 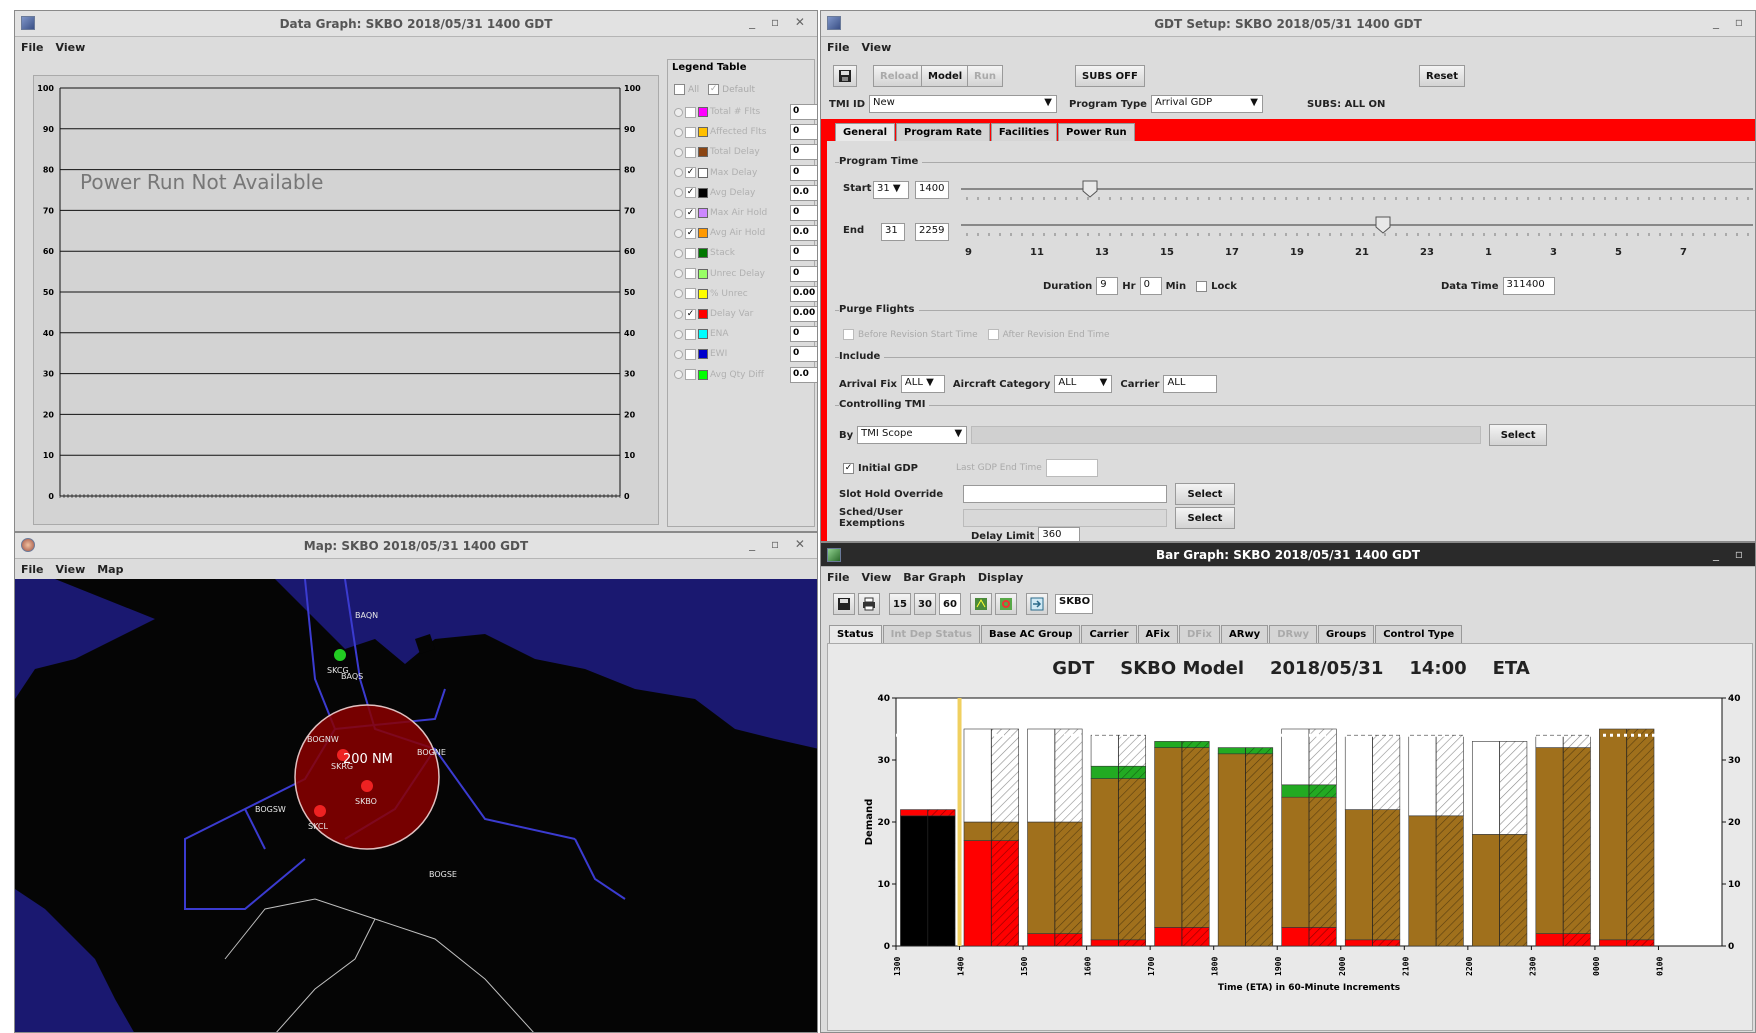 What do you see at coordinates (1202, 286) in the screenshot?
I see `lock-checkbox` at bounding box center [1202, 286].